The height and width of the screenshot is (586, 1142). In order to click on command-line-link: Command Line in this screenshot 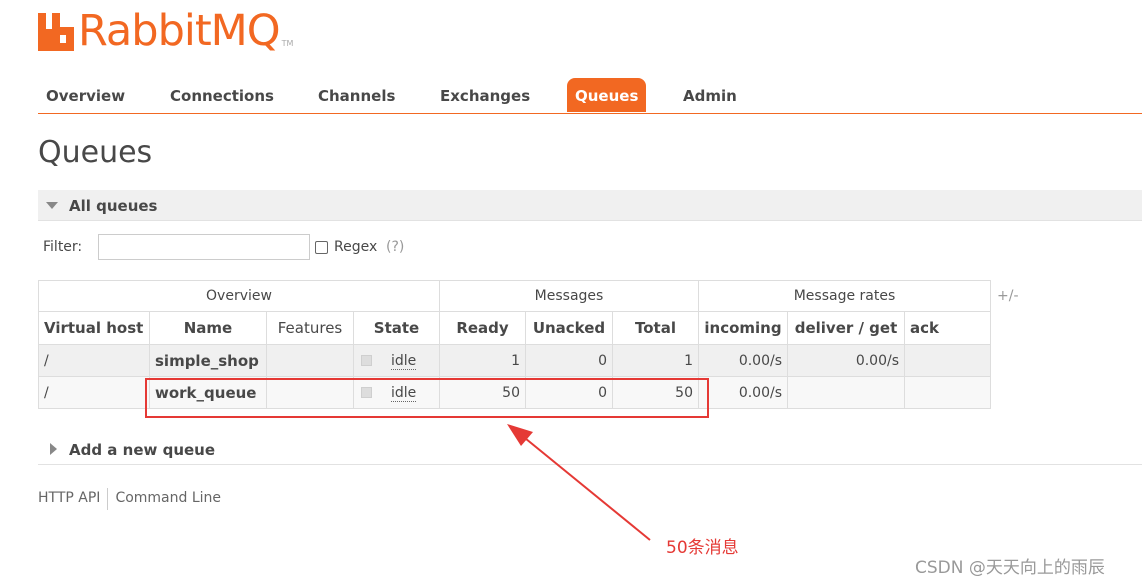, I will do `click(168, 499)`.